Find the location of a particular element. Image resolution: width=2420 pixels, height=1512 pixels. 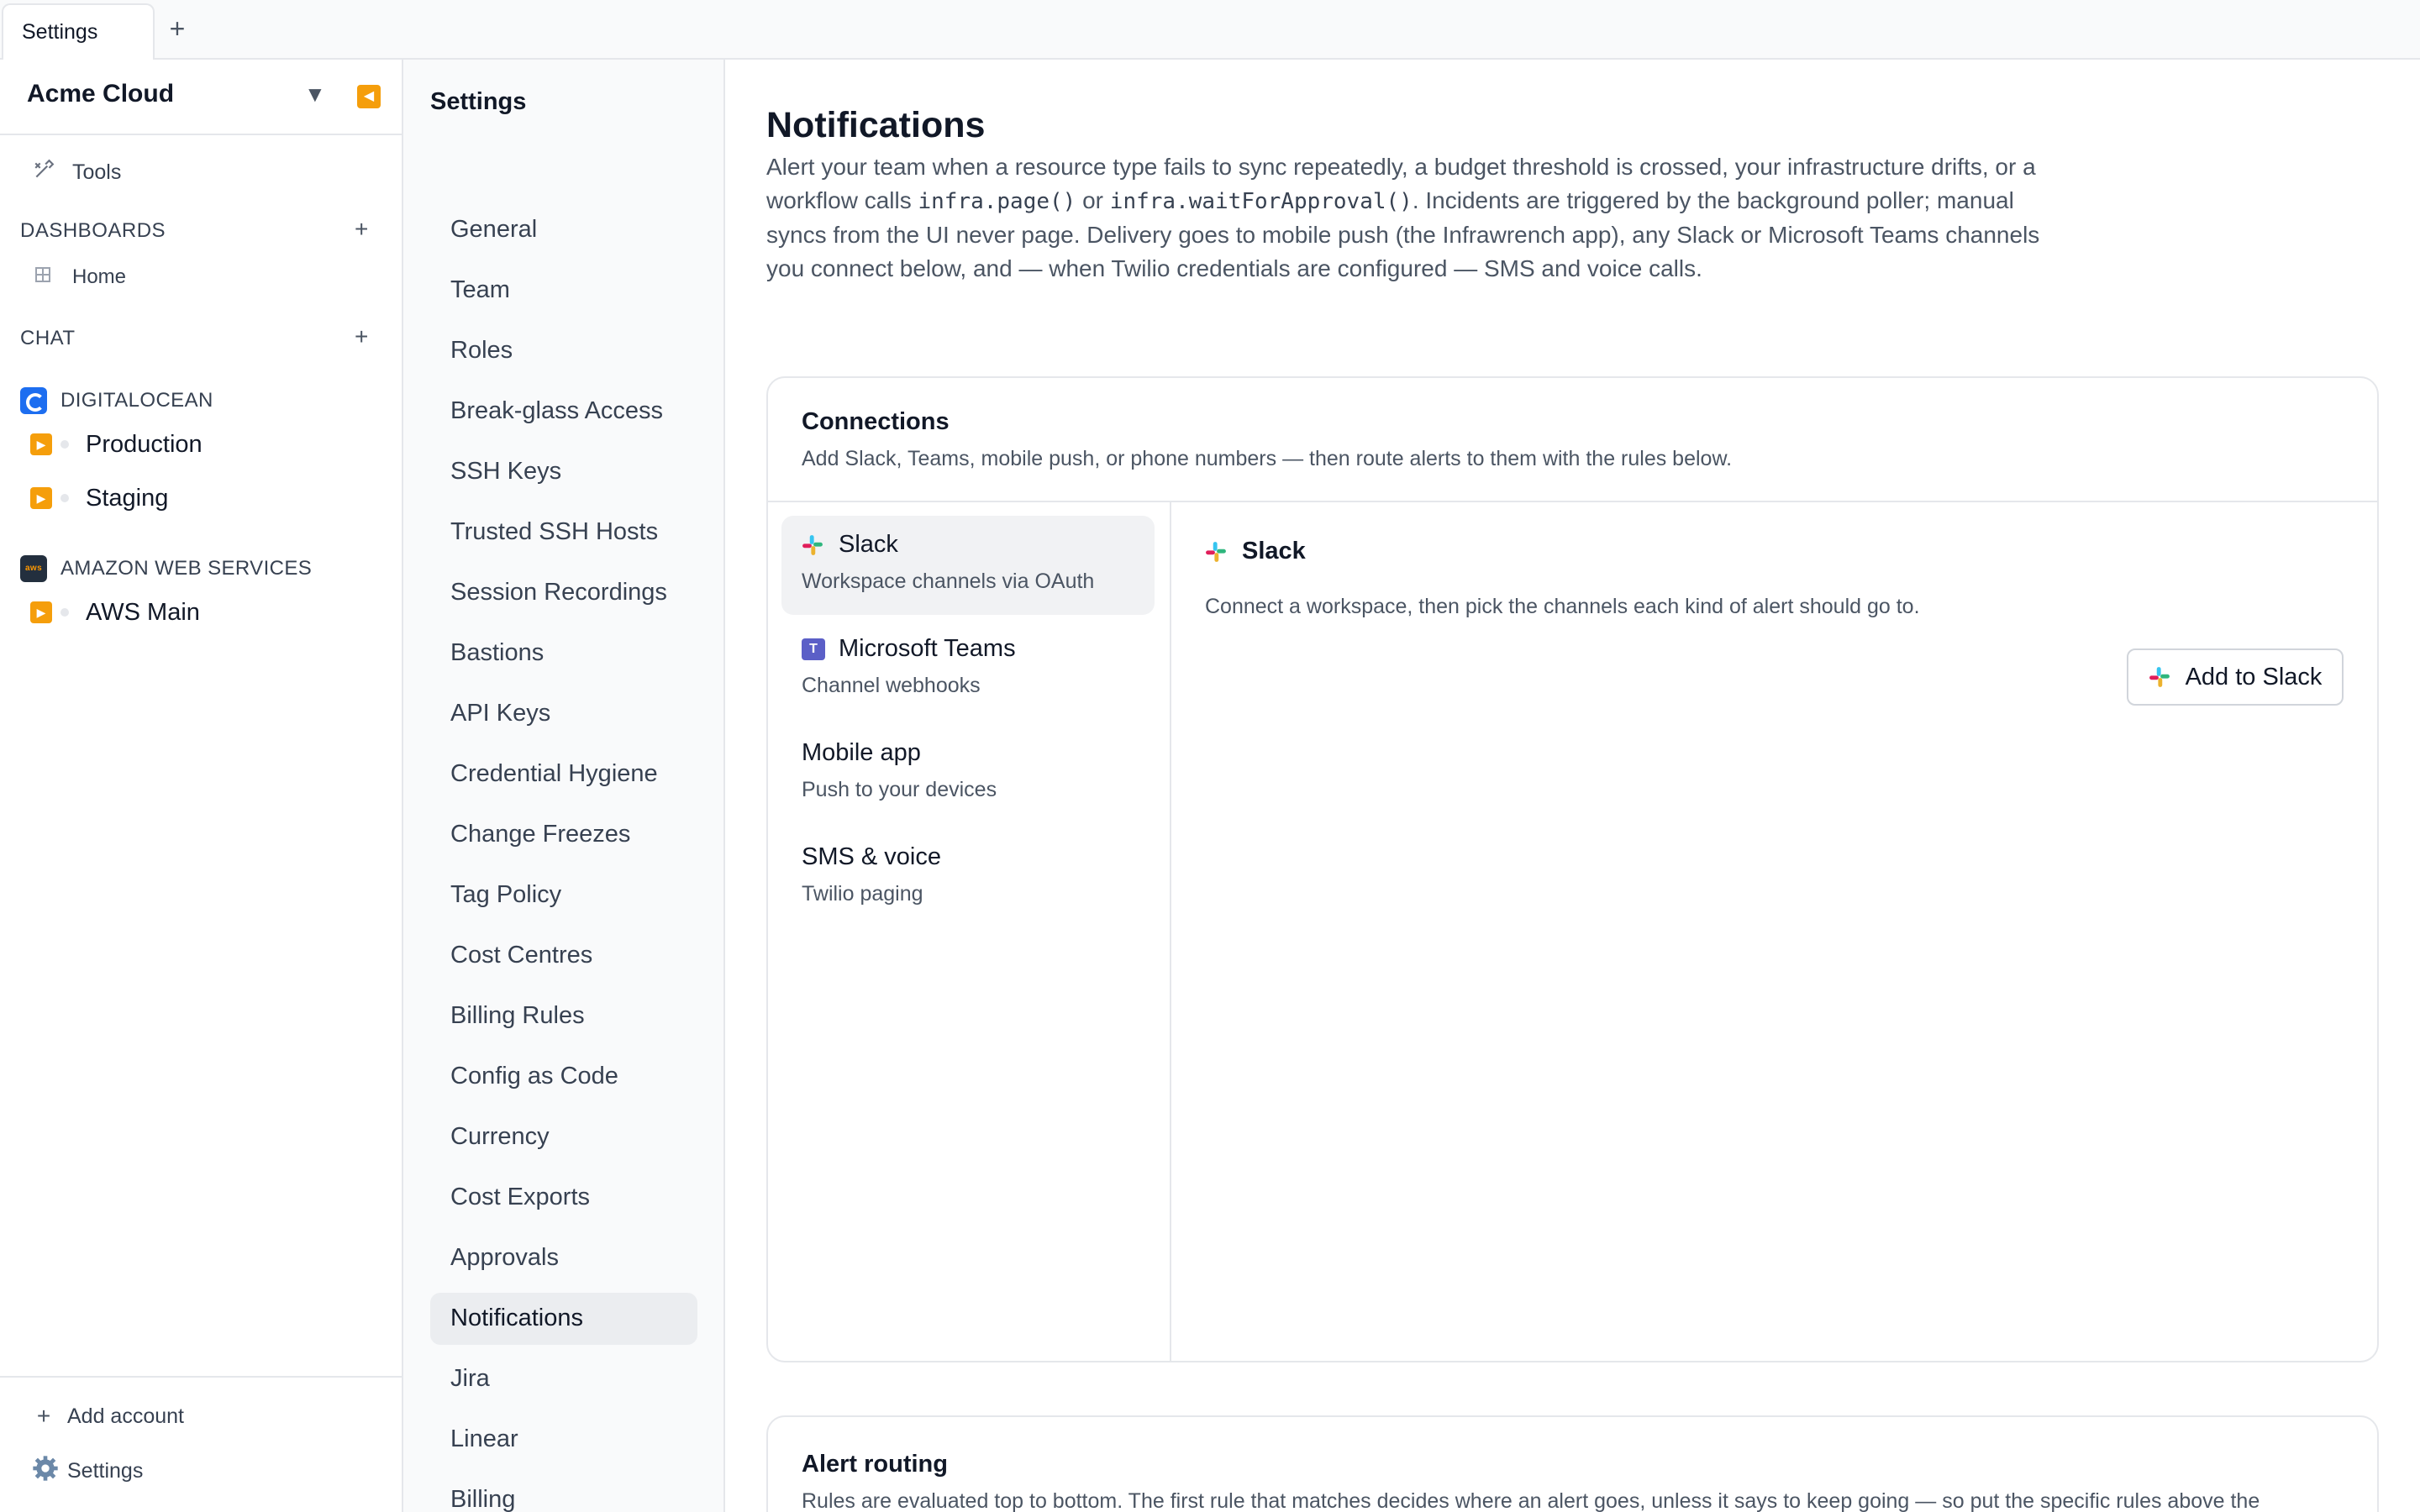

settings-nav-item-jira: Jira is located at coordinates (563, 1379).